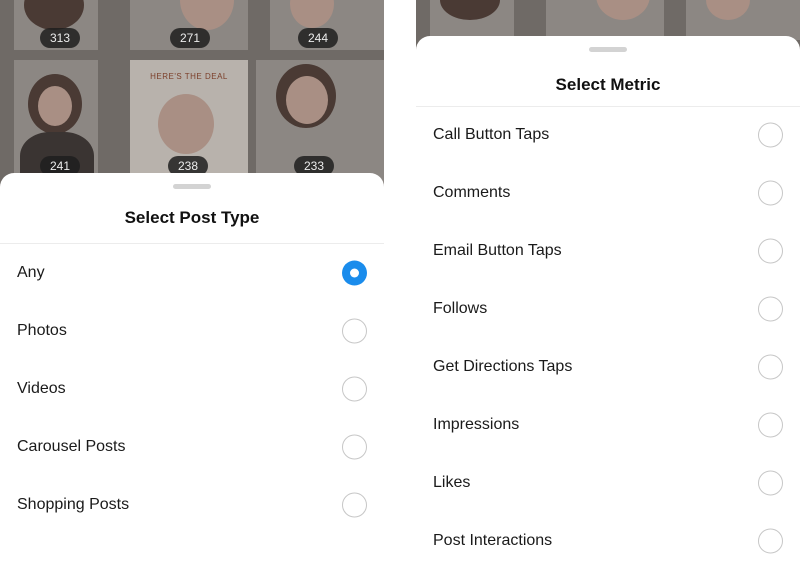 The image size is (800, 582). Describe the element at coordinates (192, 389) in the screenshot. I see `option-videos: Videos` at that location.